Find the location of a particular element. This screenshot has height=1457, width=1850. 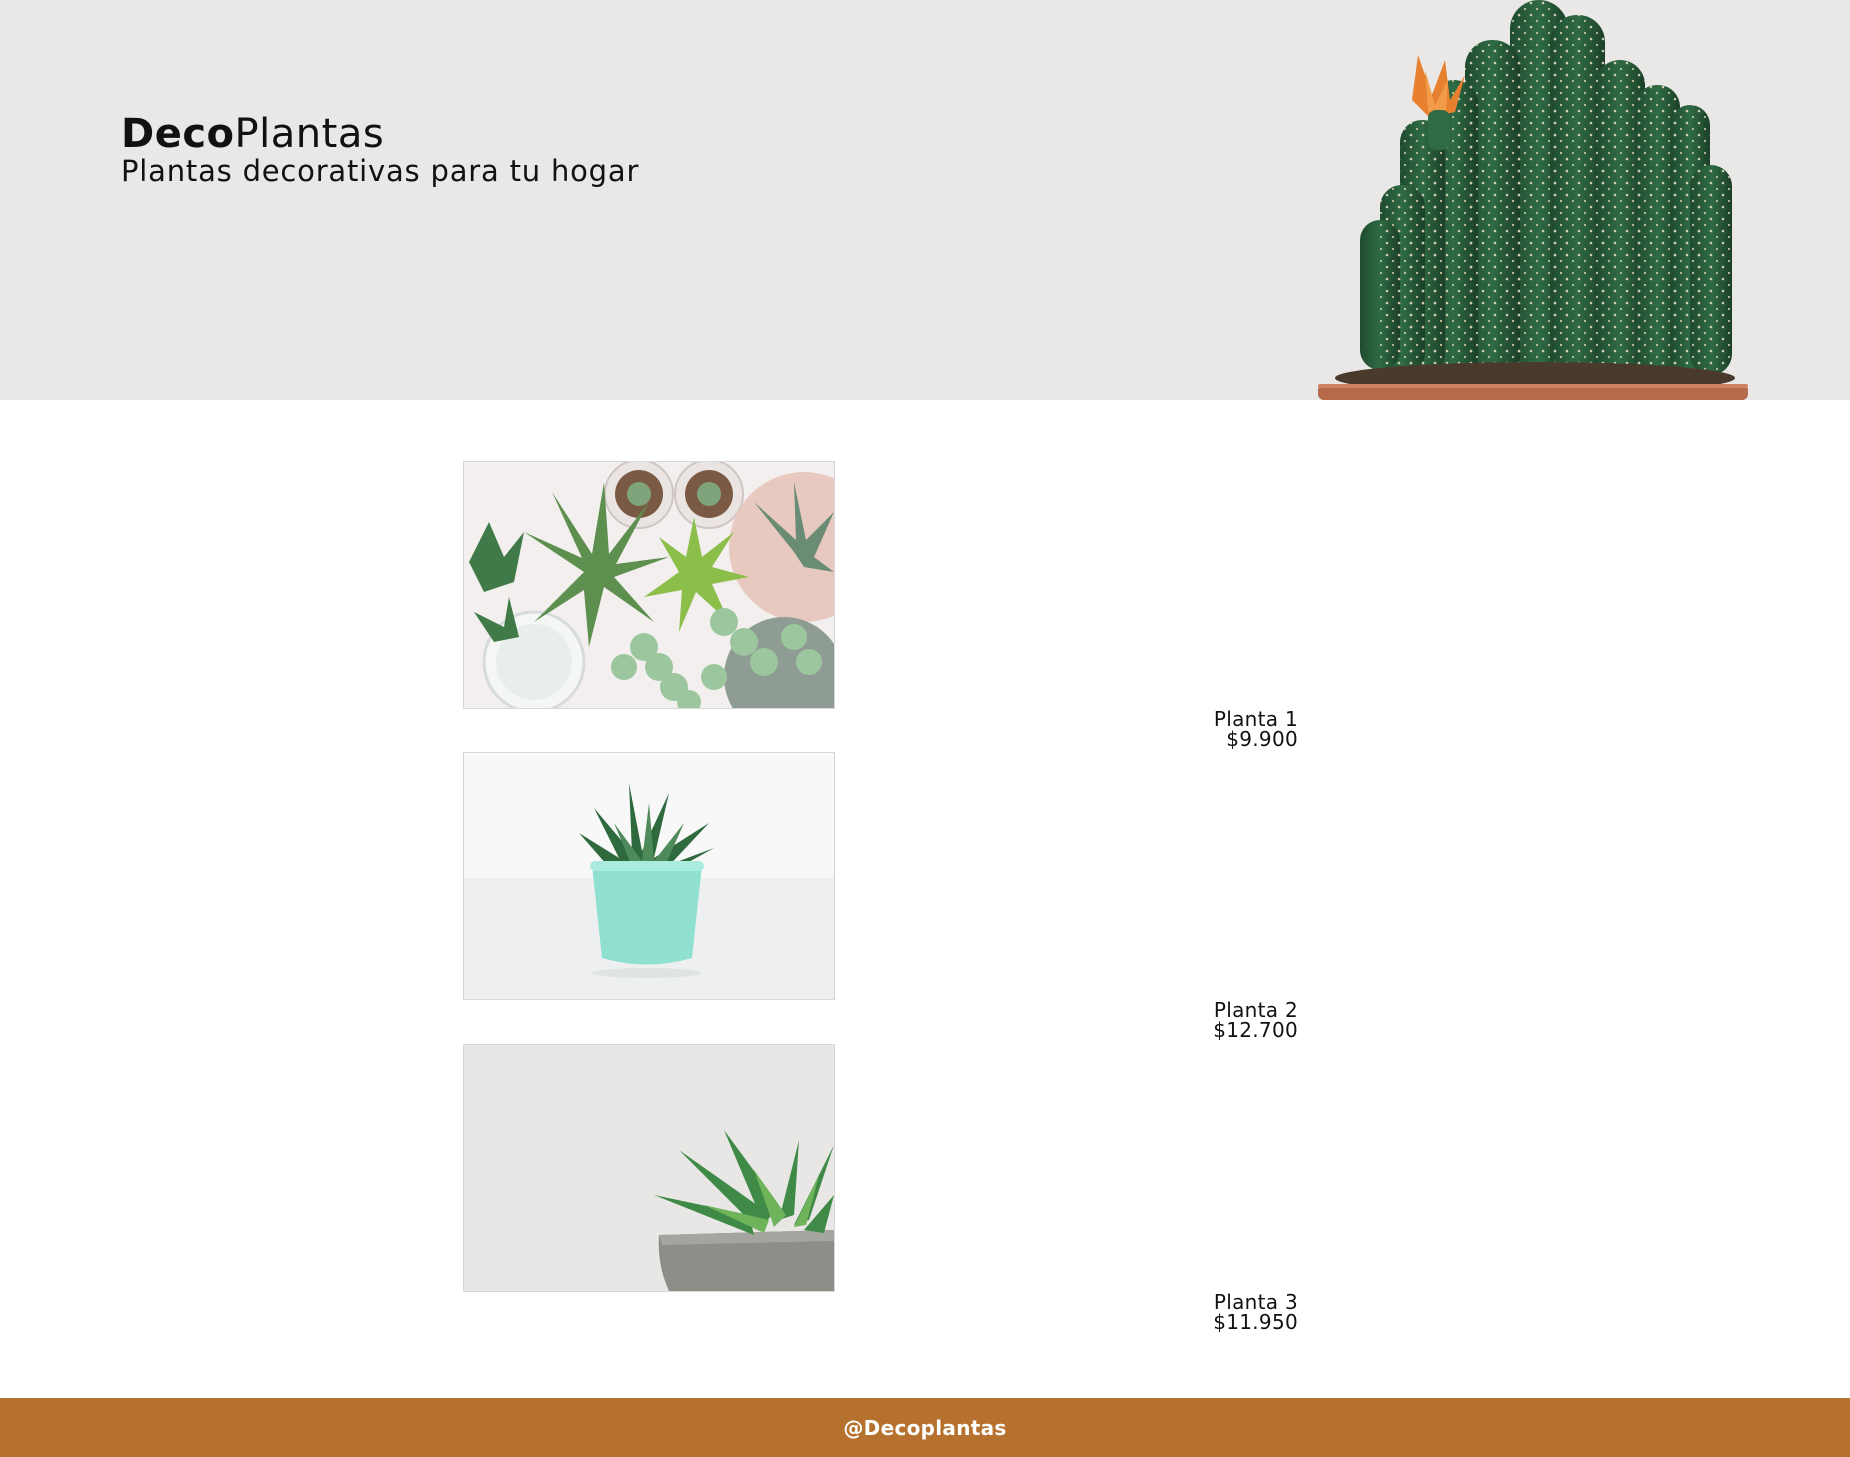

tagline: Plantas decorativas para tu hogar is located at coordinates (380, 171).